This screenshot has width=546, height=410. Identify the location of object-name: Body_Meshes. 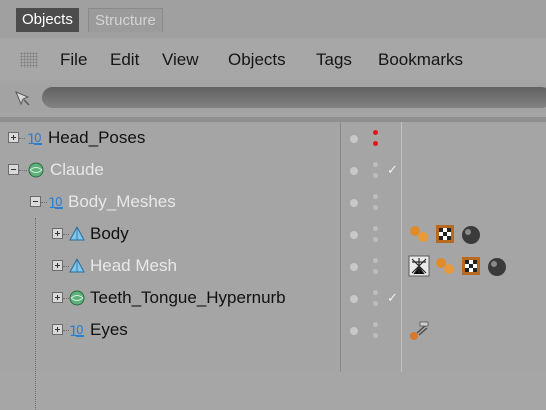
(122, 202).